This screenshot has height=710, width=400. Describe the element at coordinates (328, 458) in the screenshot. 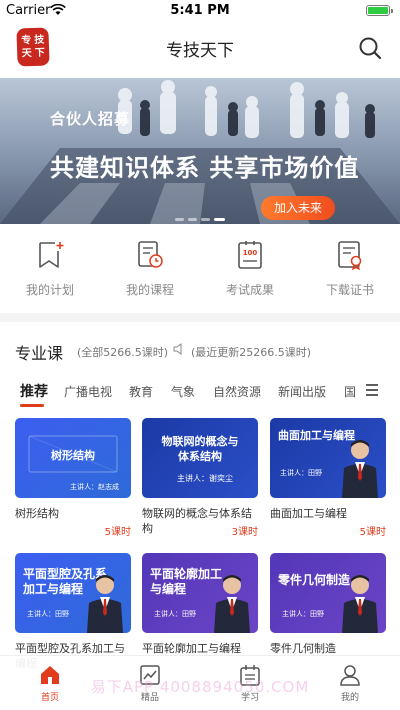

I see `course-thumbnail: 曲面加工与编程 主讲人：田野` at that location.